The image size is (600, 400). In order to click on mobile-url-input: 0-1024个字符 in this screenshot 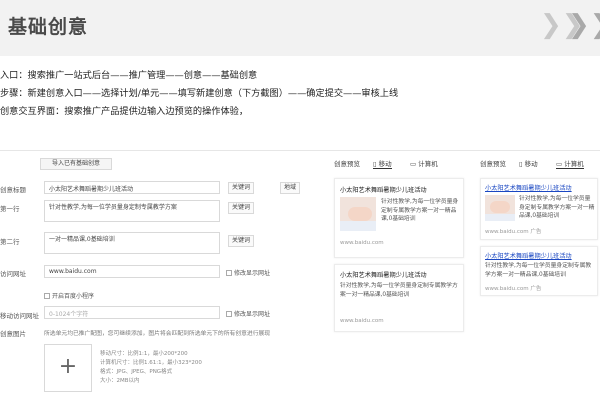, I will do `click(132, 312)`.